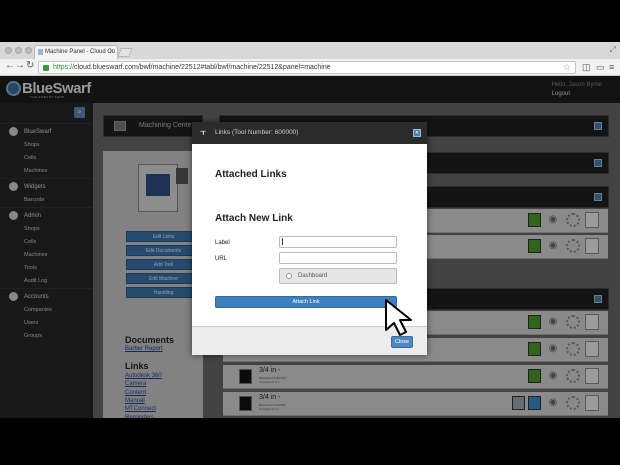  Describe the element at coordinates (309, 133) in the screenshot. I see `modal-header: ⫟ Links (Tool Number: 600000) ✕` at that location.